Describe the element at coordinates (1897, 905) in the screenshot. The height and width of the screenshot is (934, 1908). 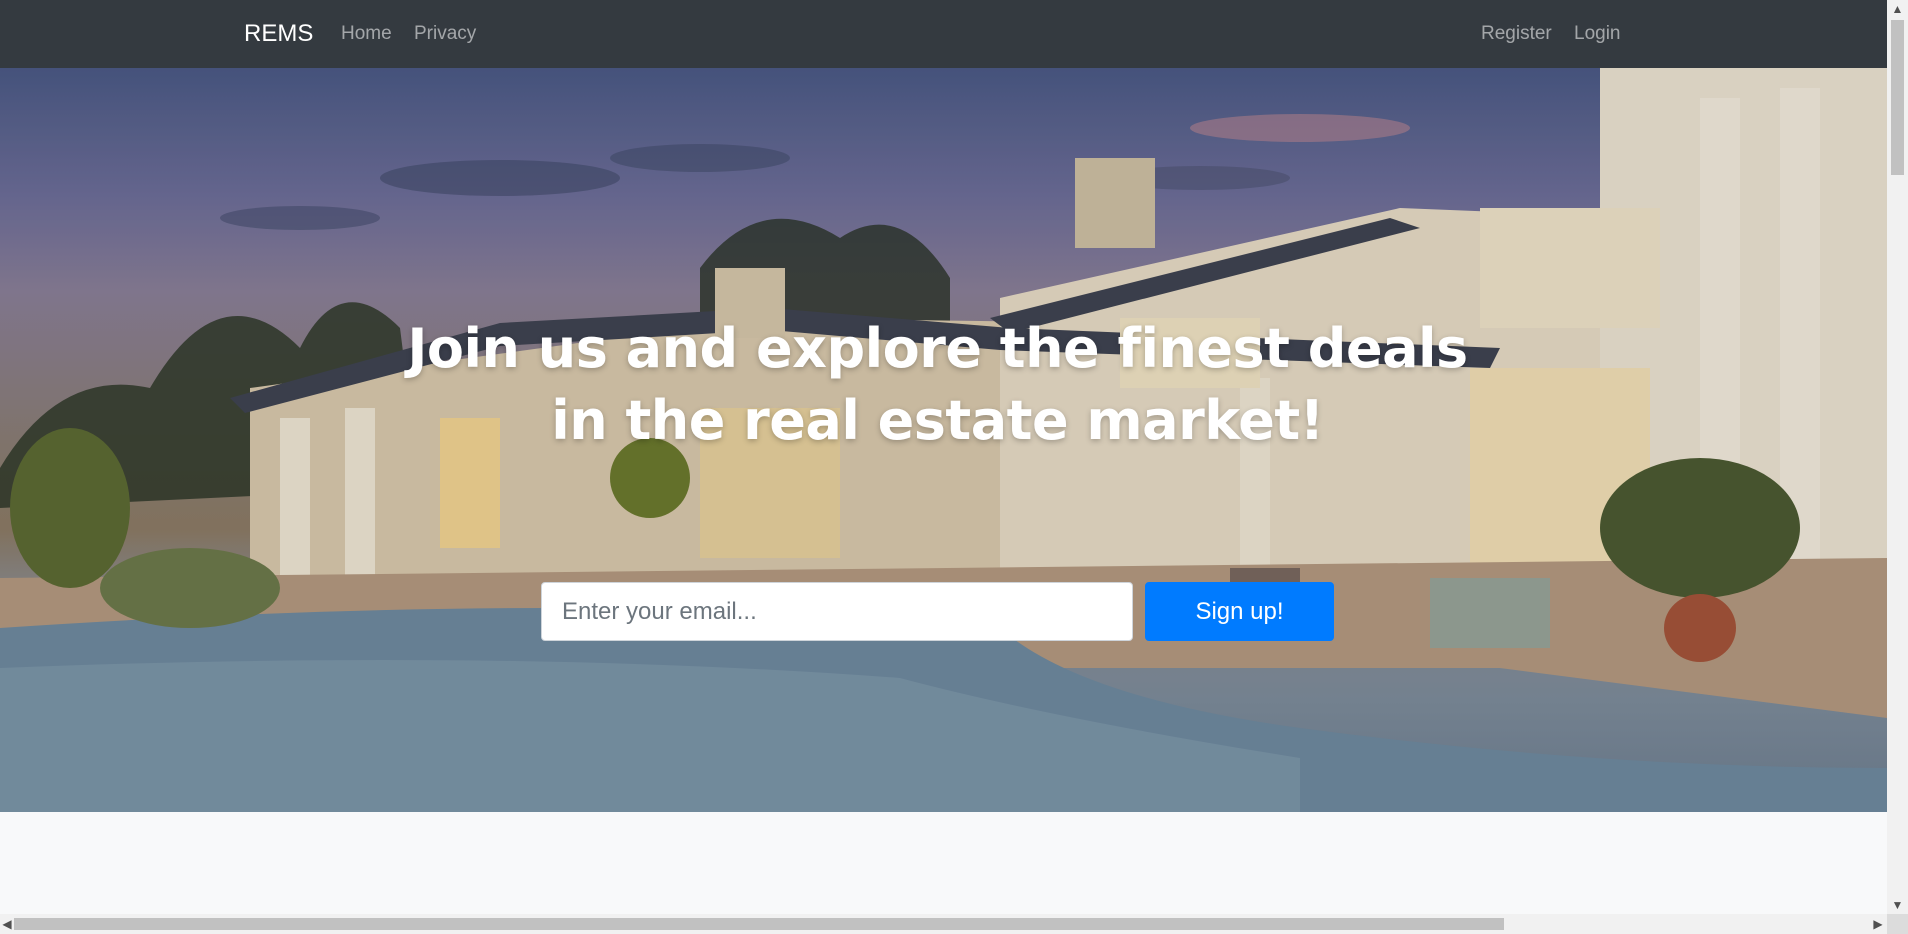
I see `scroll-down-icon: ▼` at that location.